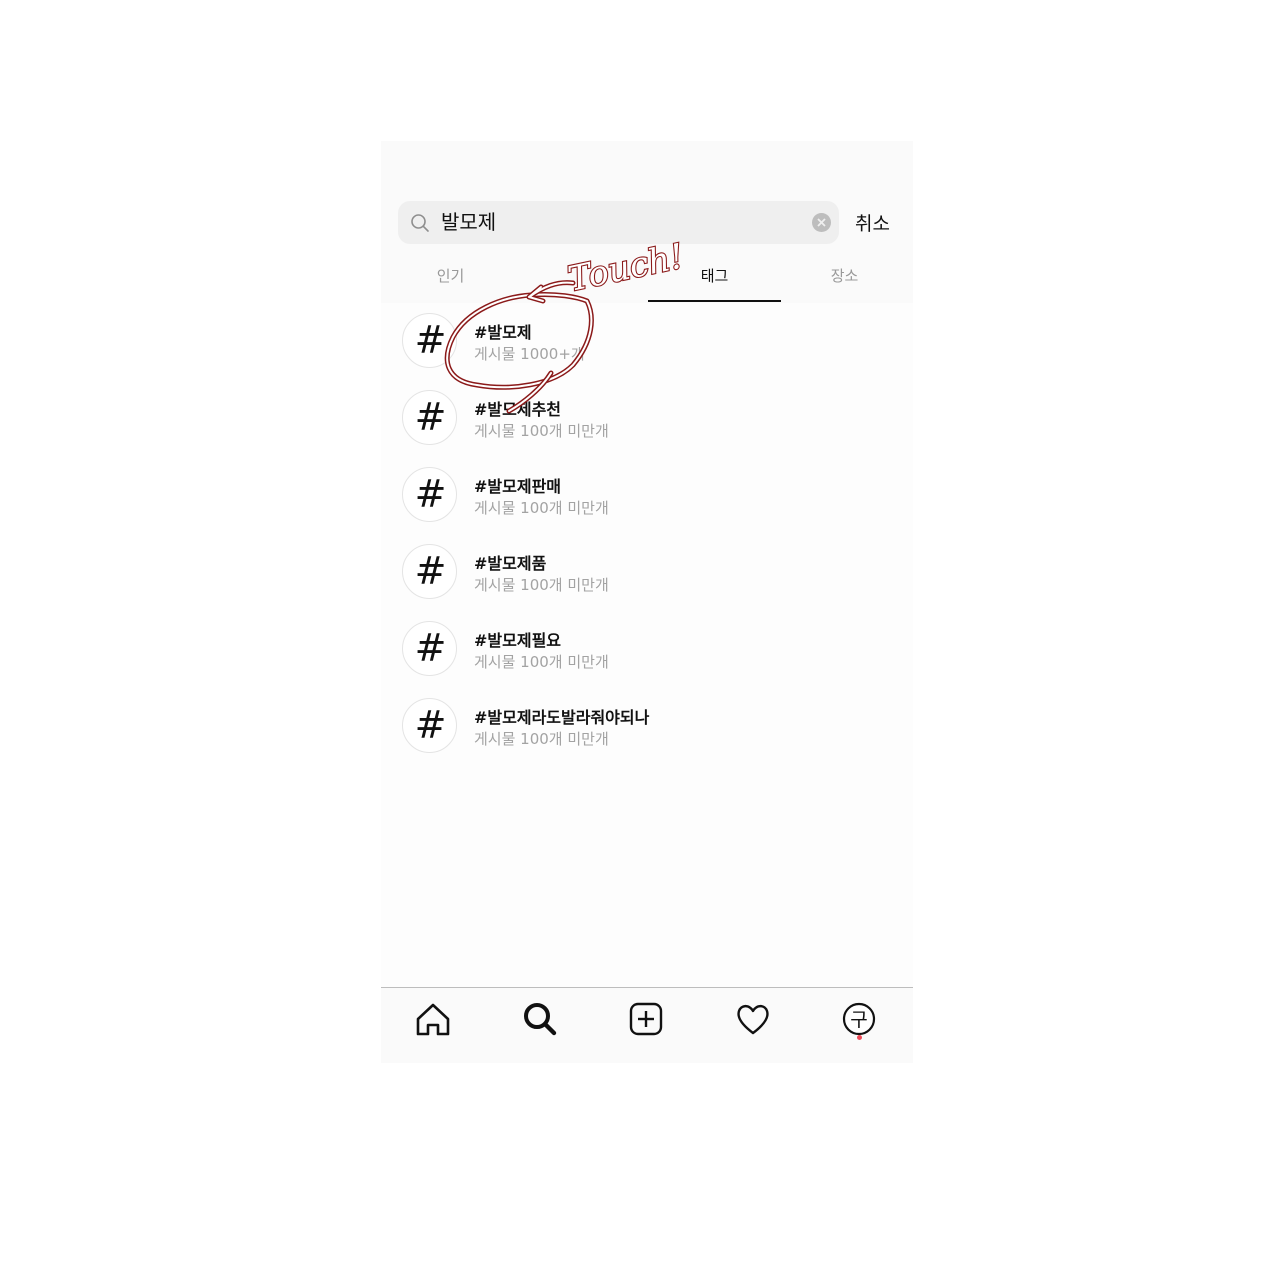 The width and height of the screenshot is (1280, 1280). I want to click on tab-places: 장소, so click(844, 275).